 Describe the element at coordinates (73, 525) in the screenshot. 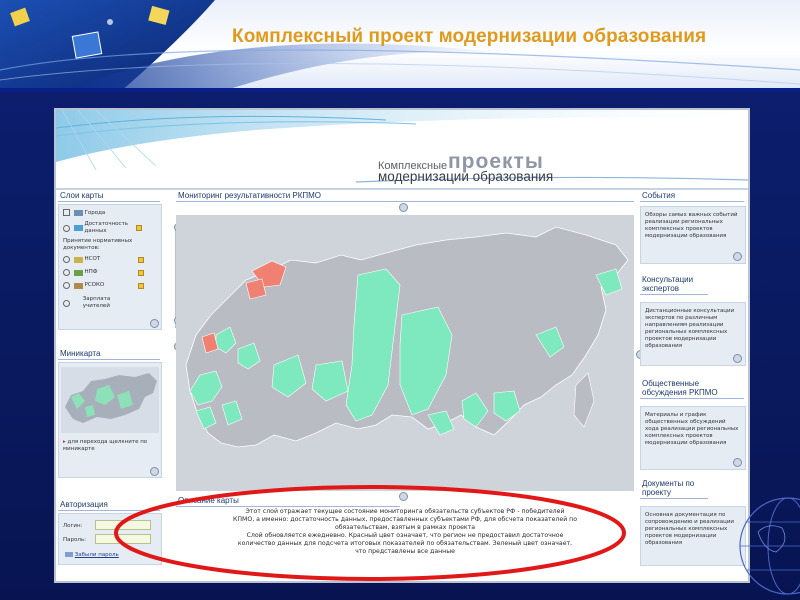

I see `login-label: Логин:` at that location.